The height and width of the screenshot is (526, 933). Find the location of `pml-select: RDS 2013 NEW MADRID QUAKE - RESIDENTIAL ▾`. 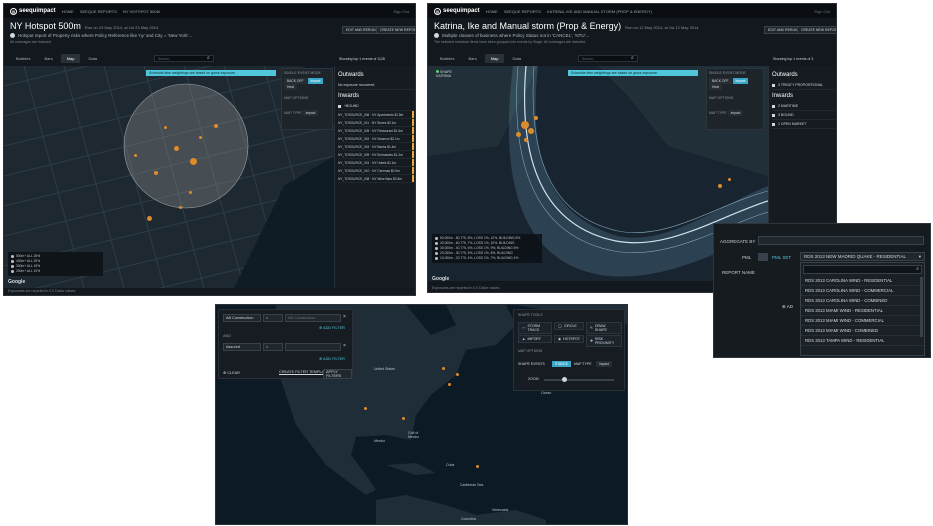

pml-select: RDS 2013 NEW MADRID QUAKE - RESIDENTIAL ▾ is located at coordinates (862, 256).